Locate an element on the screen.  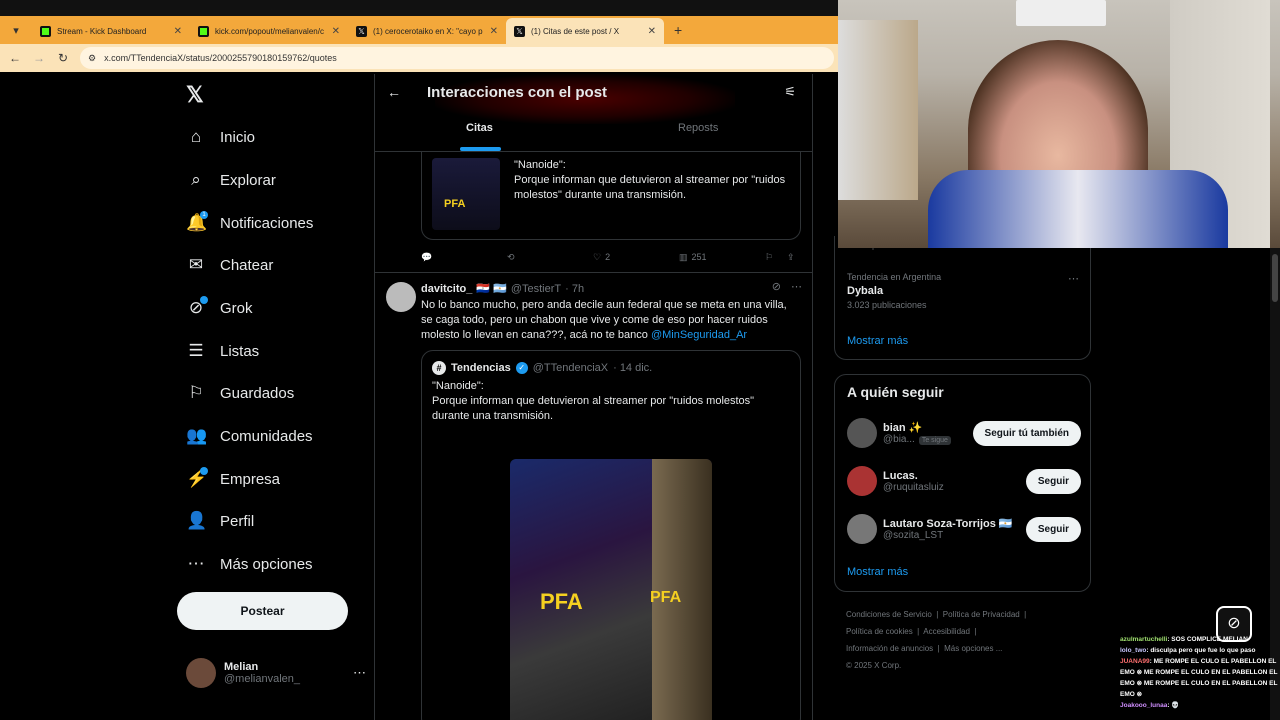
forward-arrow-icon: → is located at coordinates (39, 58).